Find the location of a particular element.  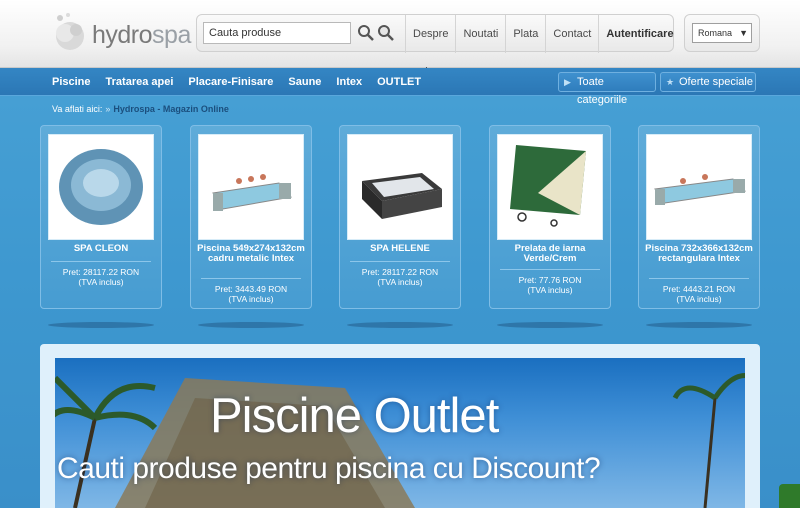

language-box: Romana ▼ is located at coordinates (722, 33).